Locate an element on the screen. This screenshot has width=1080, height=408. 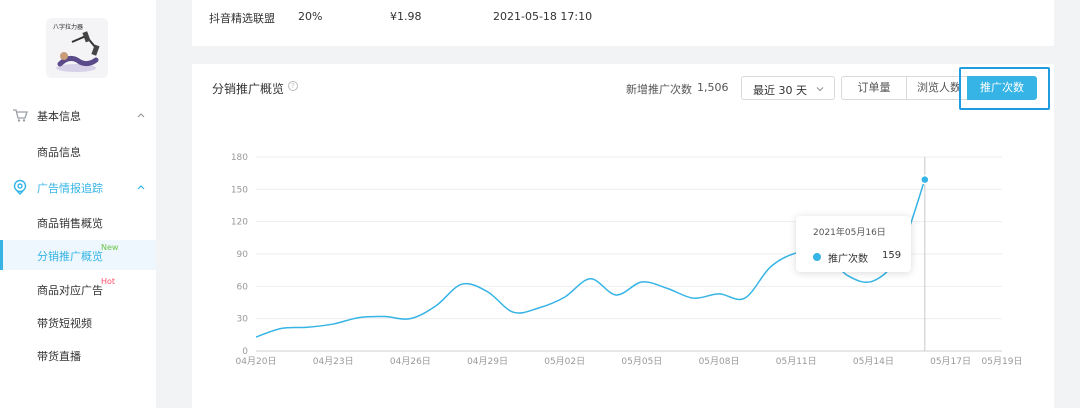
nav-group-label: 基本信息 is located at coordinates (59, 116).